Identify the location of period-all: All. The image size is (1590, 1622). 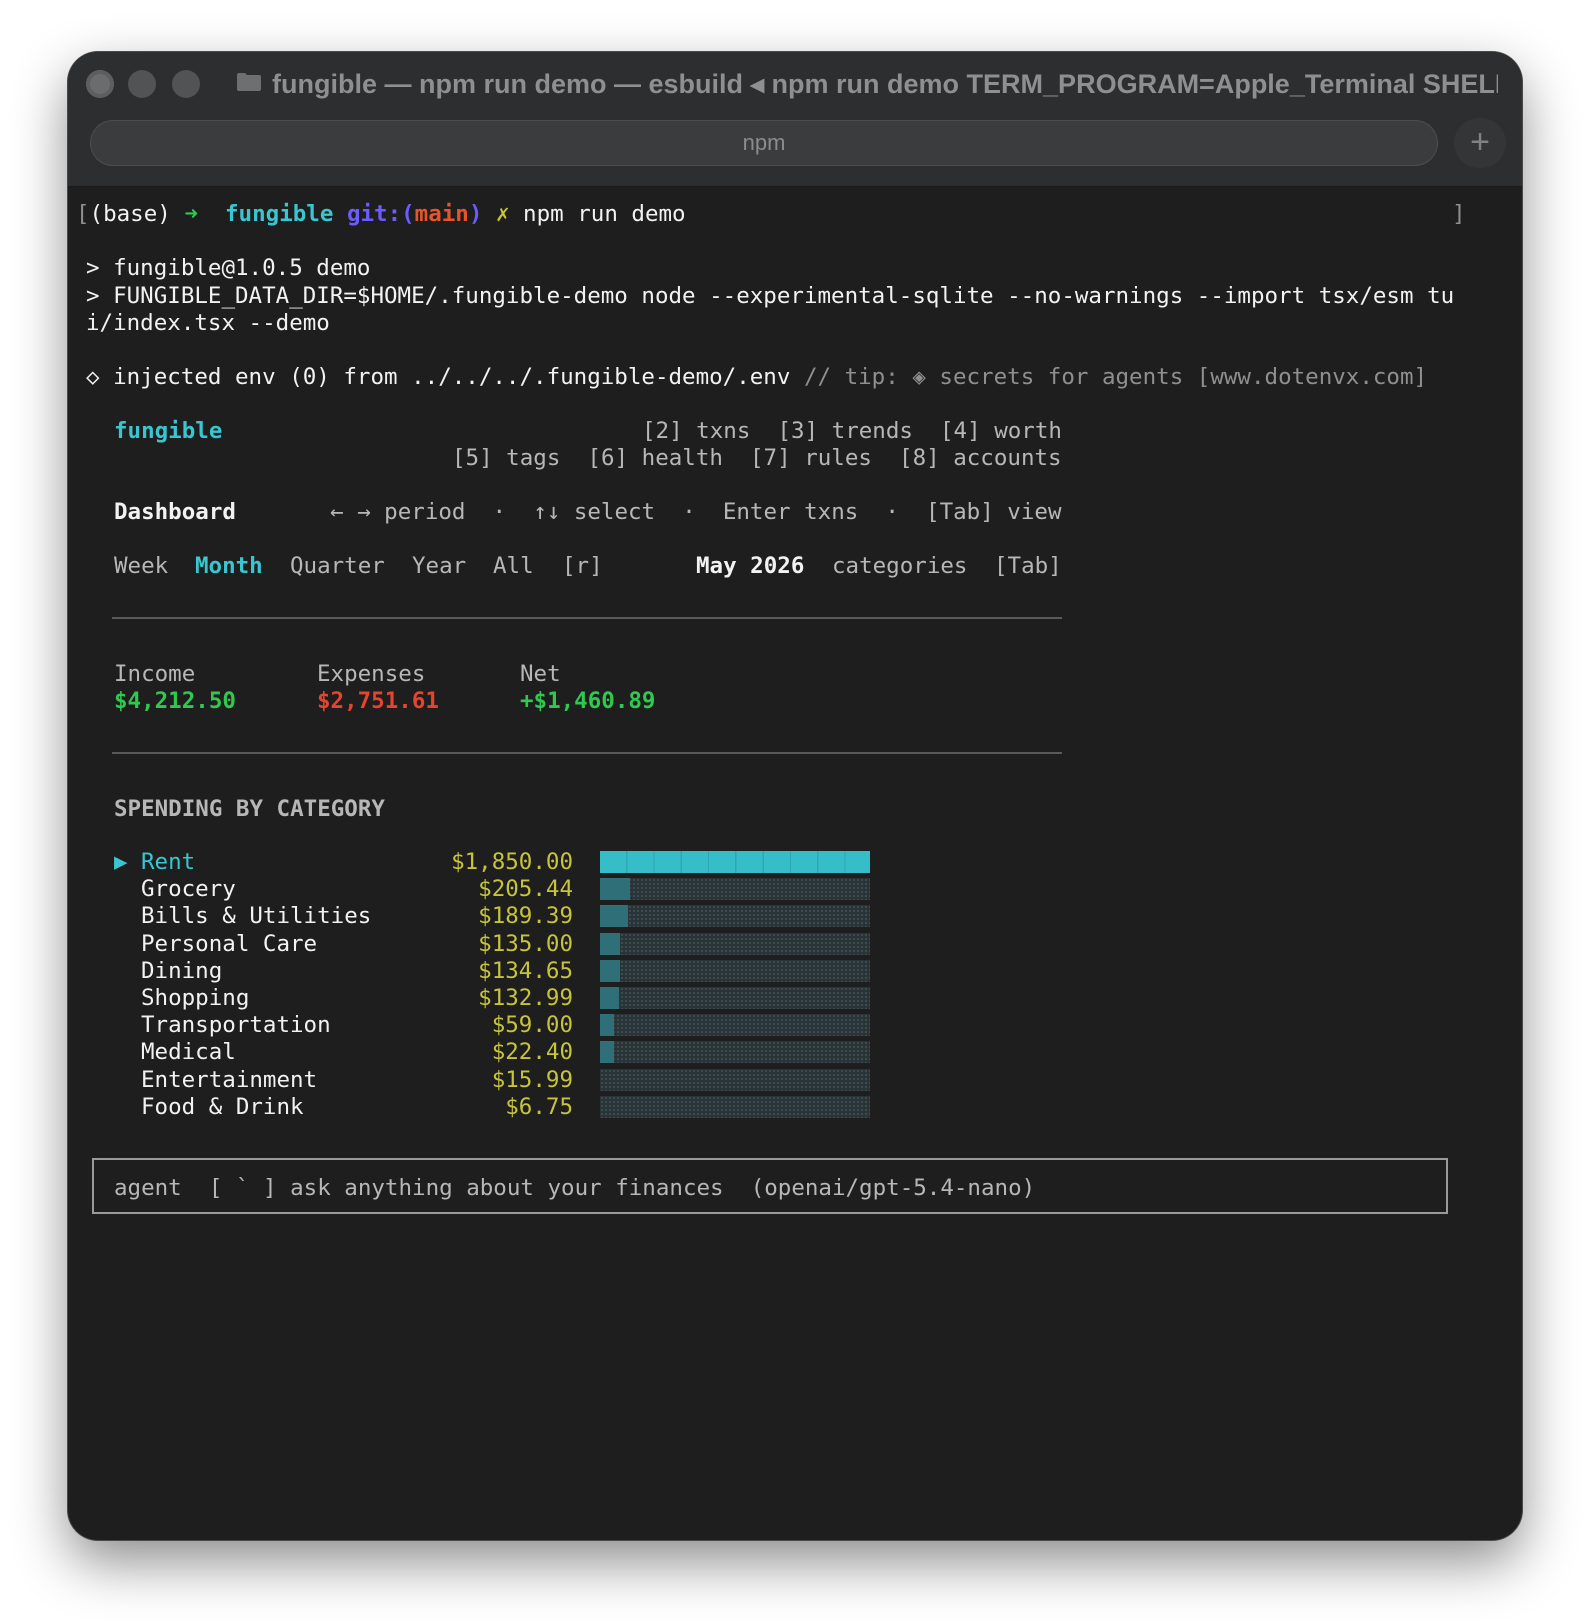
(513, 566).